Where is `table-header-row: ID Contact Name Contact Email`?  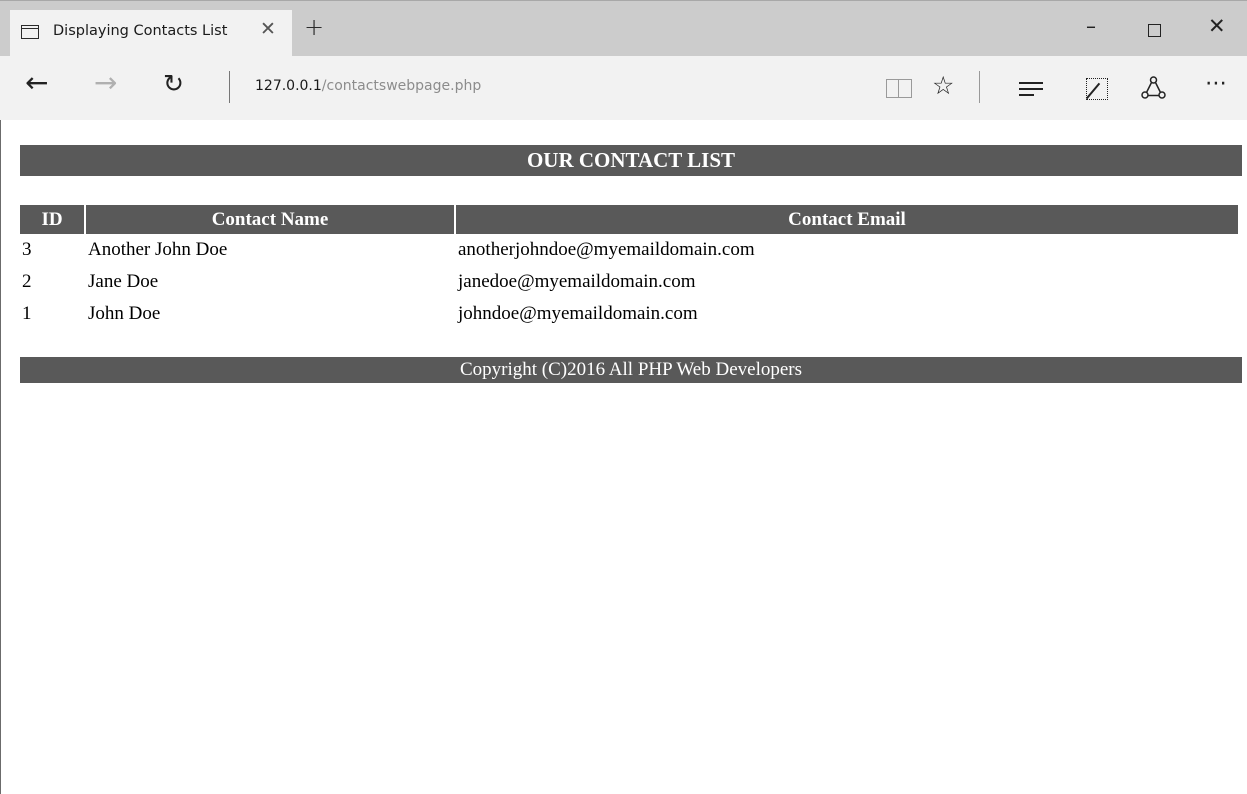 table-header-row: ID Contact Name Contact Email is located at coordinates (629, 219).